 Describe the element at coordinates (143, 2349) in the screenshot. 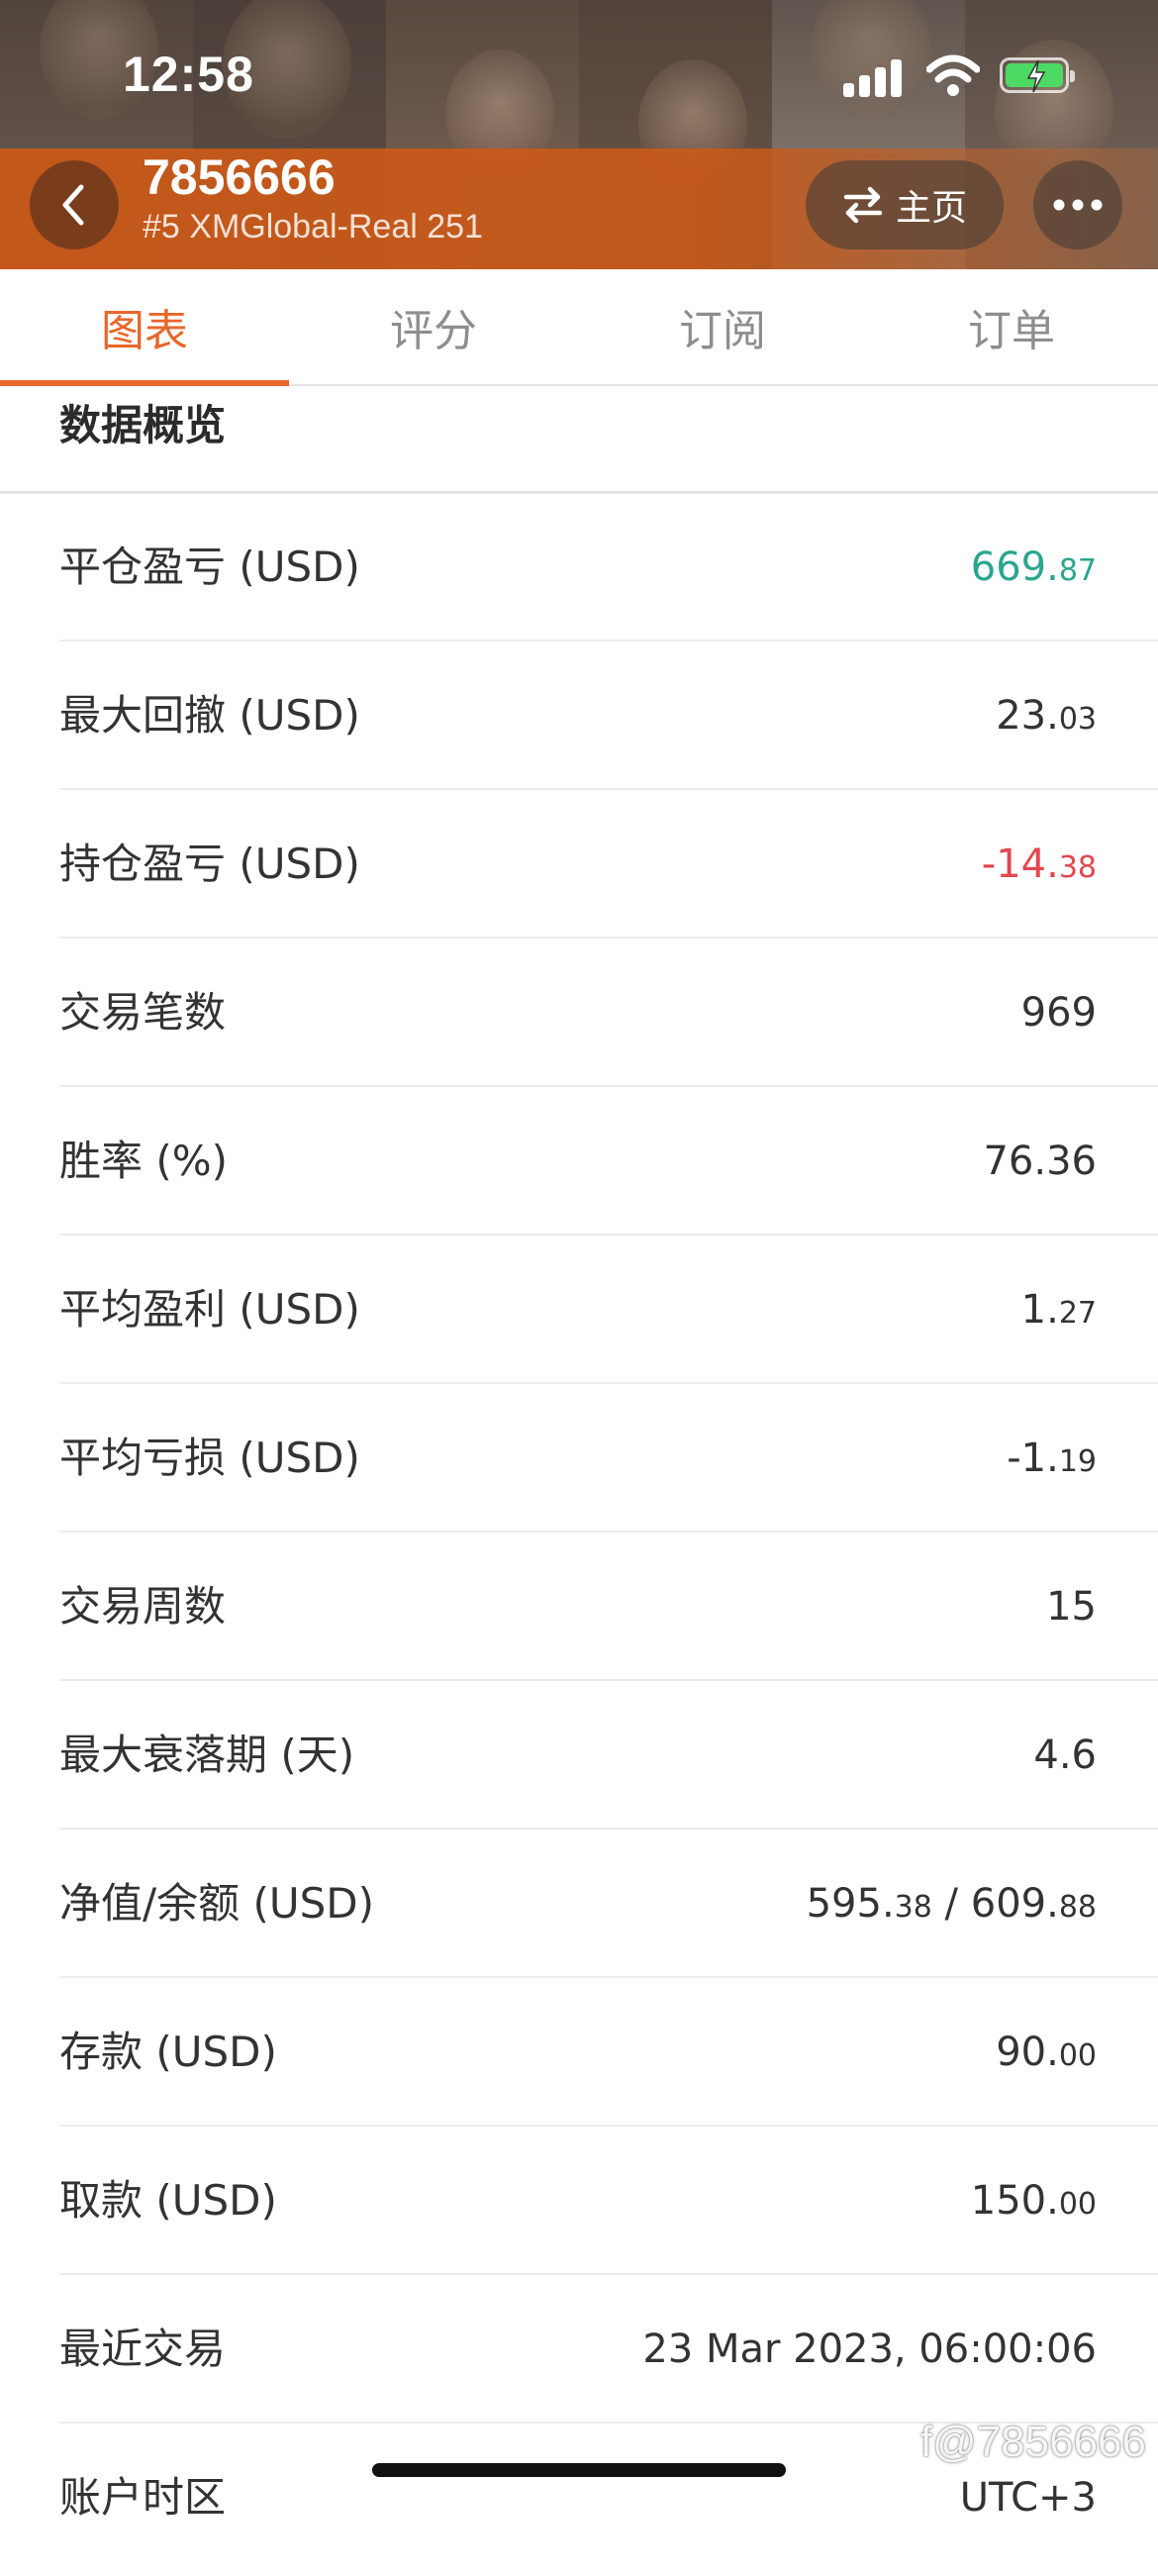

I see `stat-label: 最近交易` at that location.